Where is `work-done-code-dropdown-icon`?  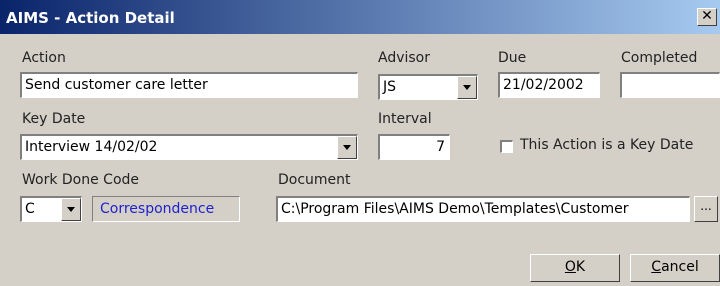
work-done-code-dropdown-icon is located at coordinates (71, 209).